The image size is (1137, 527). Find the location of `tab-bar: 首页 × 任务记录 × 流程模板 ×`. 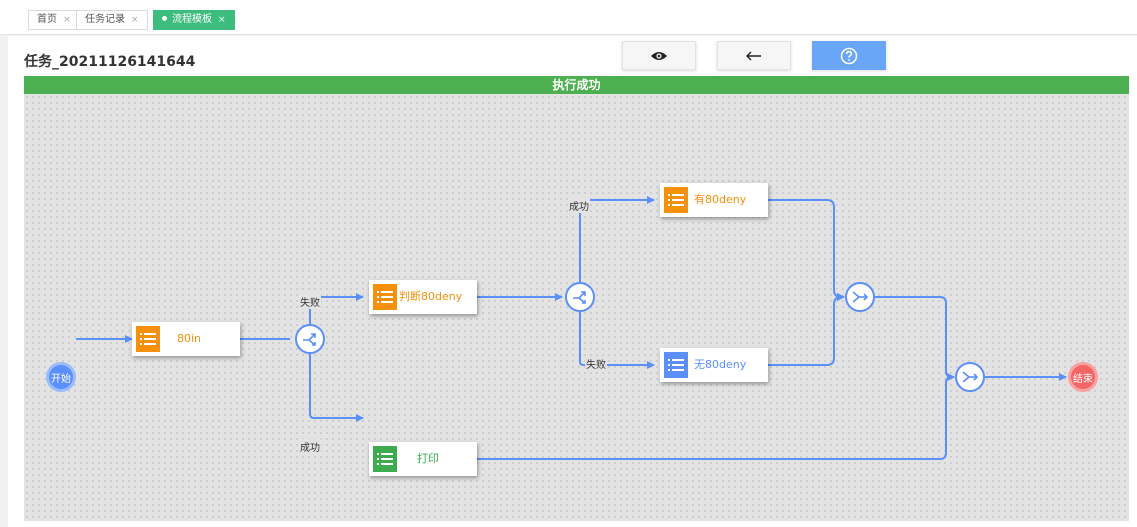

tab-bar: 首页 × 任务记录 × 流程模板 × is located at coordinates (568, 20).